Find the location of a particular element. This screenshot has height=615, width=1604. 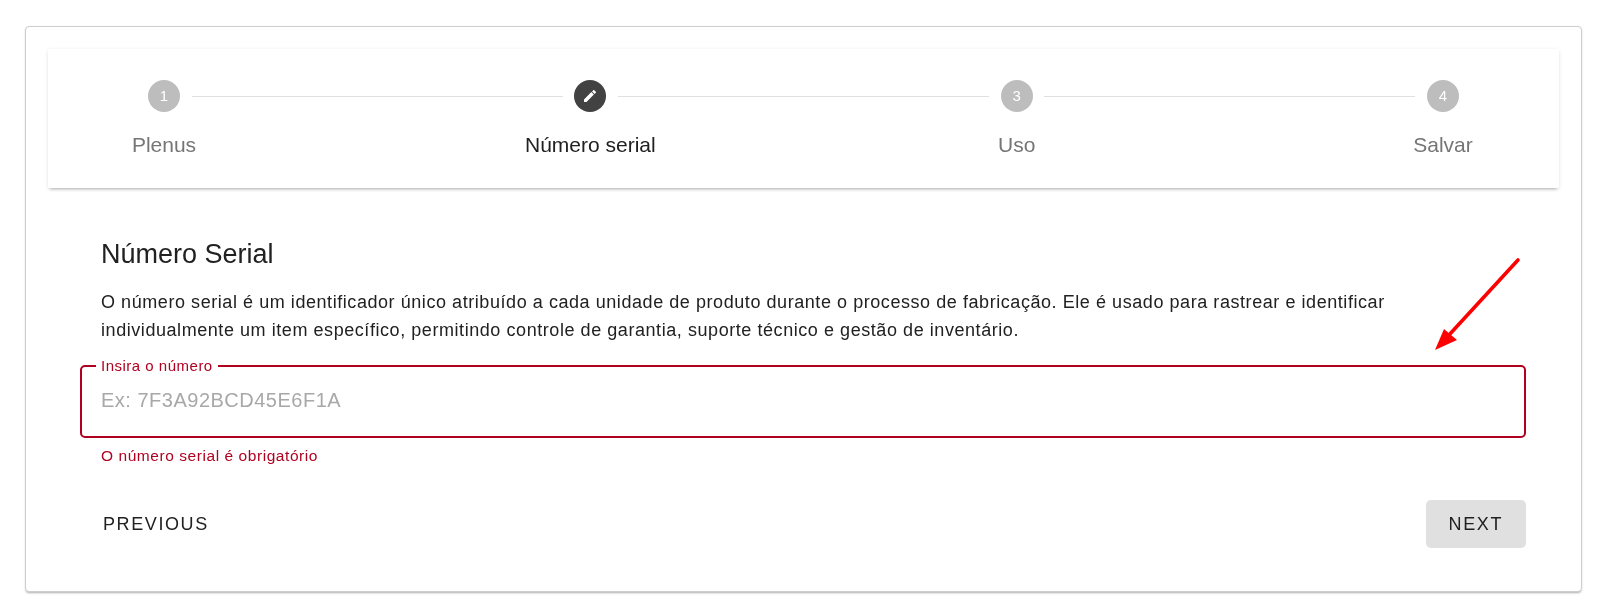

serial-number-input: Ex: 7F3A92BCD45E6F1A is located at coordinates (803, 400).